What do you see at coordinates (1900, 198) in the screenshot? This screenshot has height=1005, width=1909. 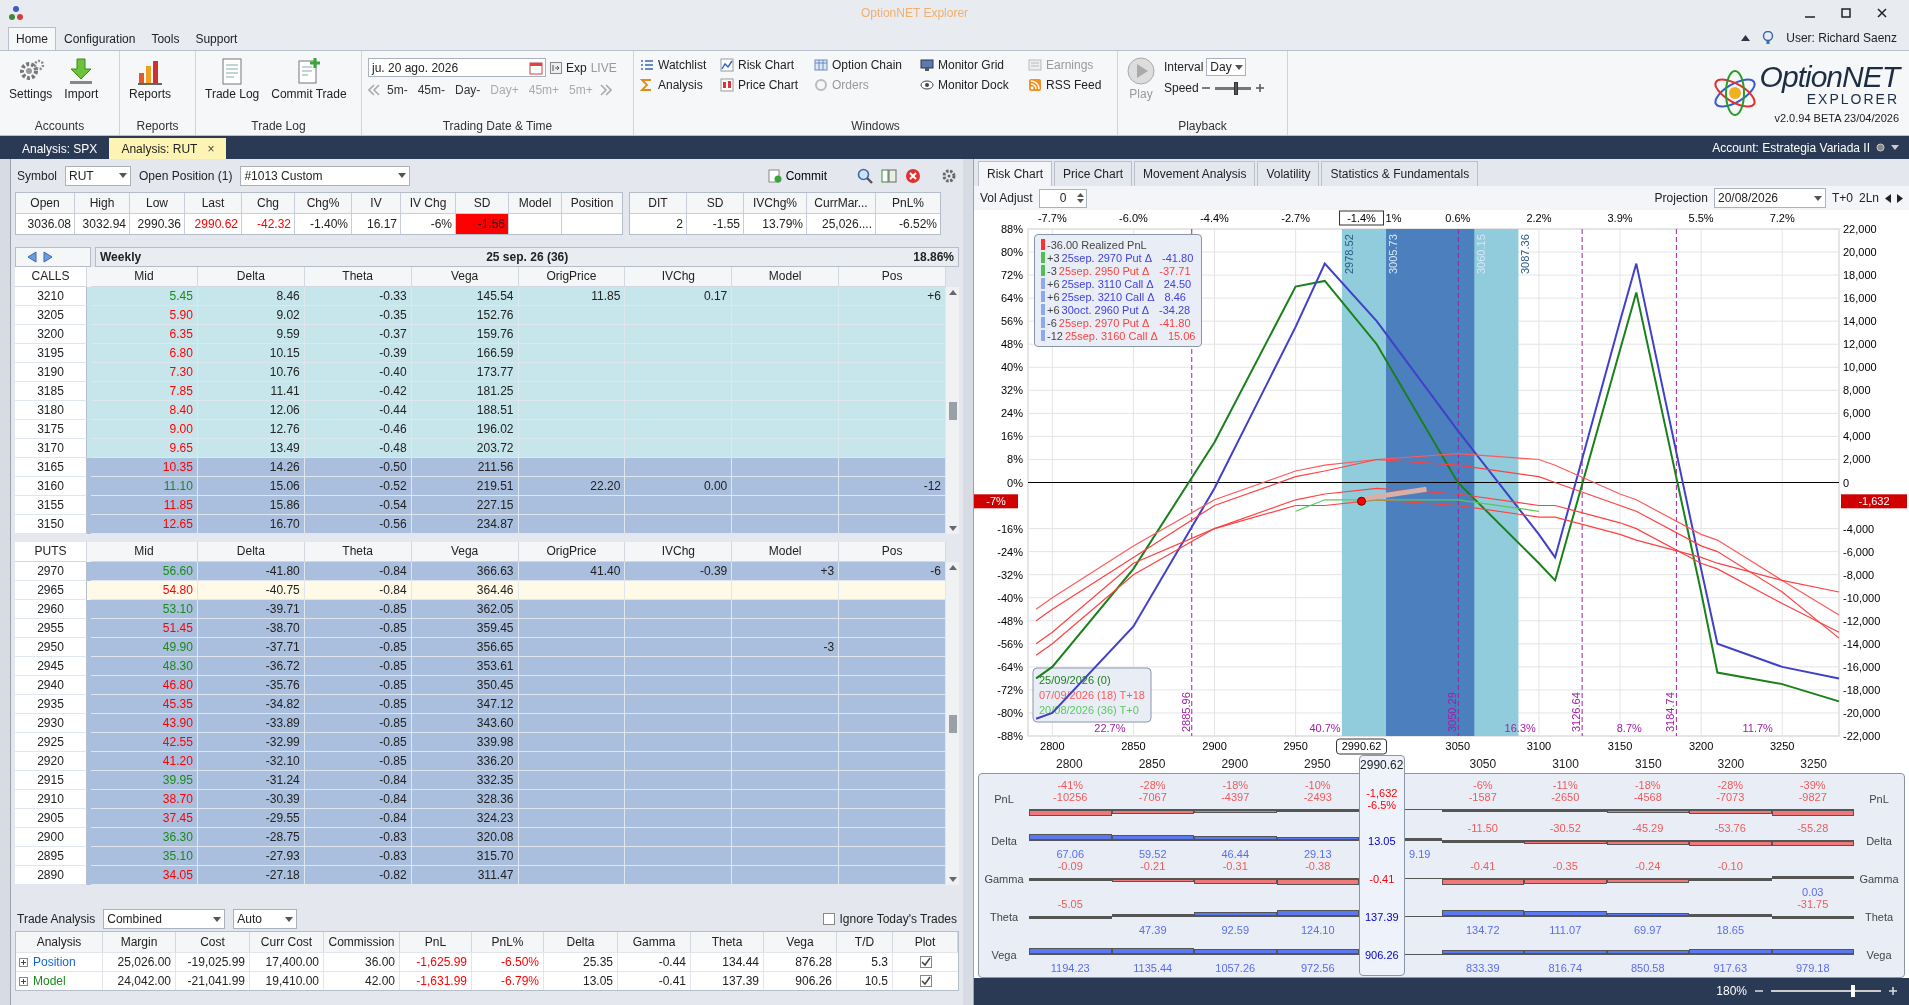 I see `right-arrow-icon` at bounding box center [1900, 198].